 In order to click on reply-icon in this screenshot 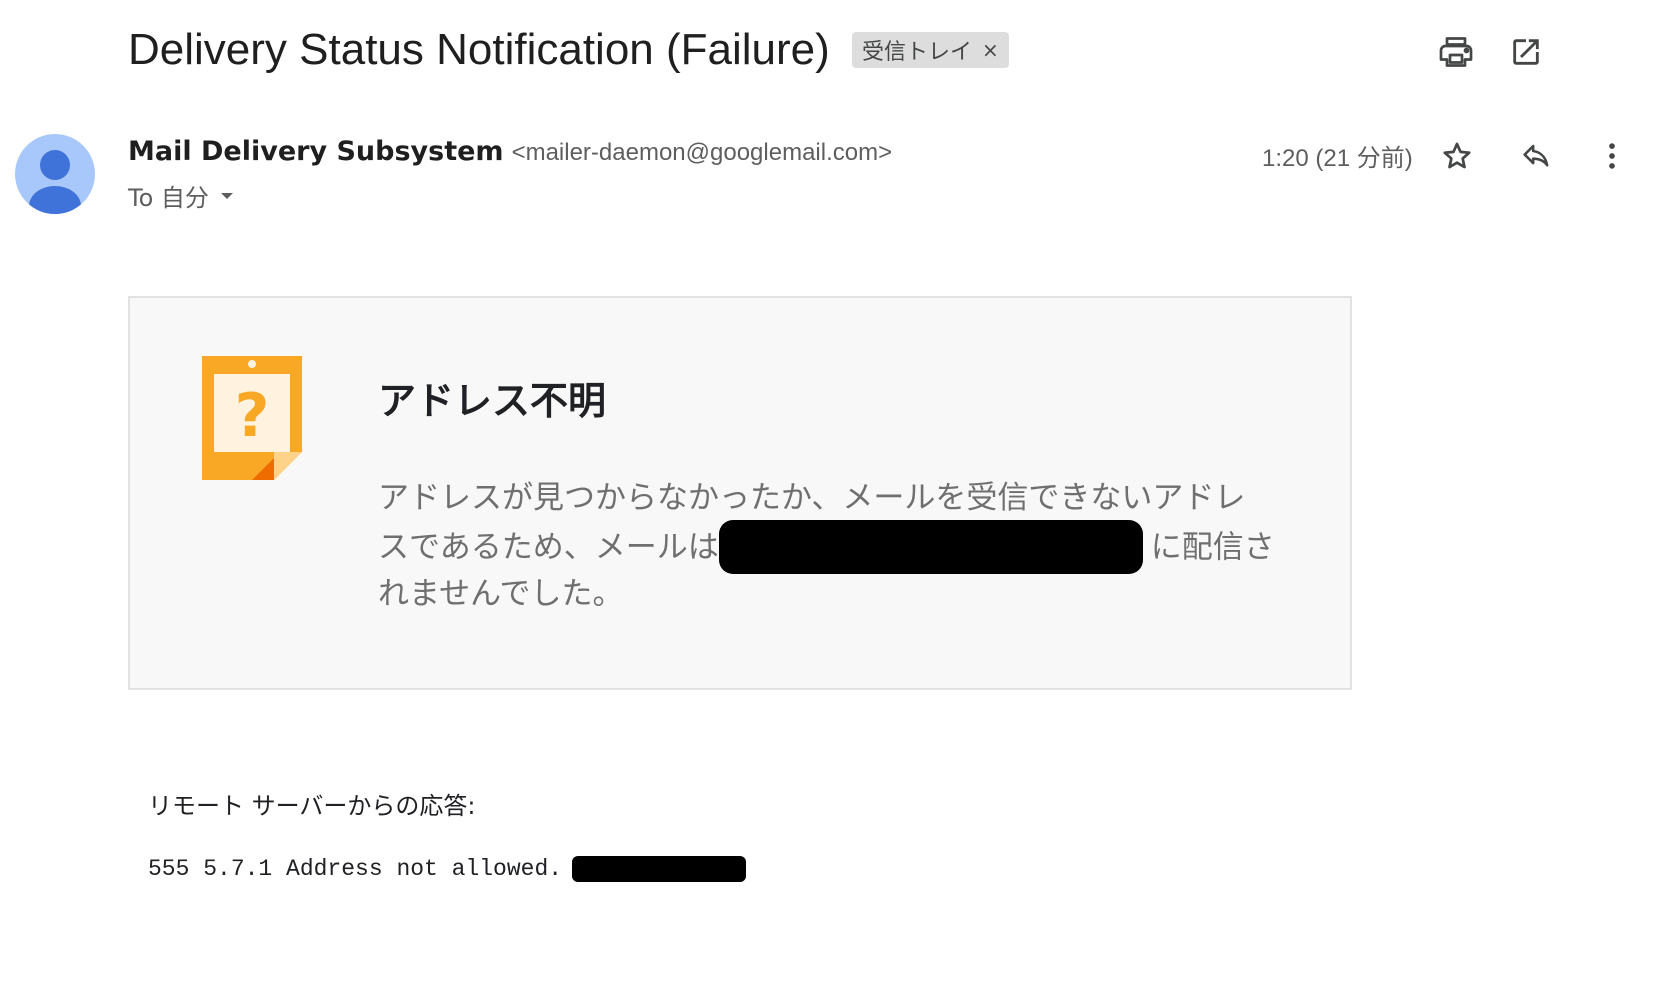, I will do `click(1536, 155)`.